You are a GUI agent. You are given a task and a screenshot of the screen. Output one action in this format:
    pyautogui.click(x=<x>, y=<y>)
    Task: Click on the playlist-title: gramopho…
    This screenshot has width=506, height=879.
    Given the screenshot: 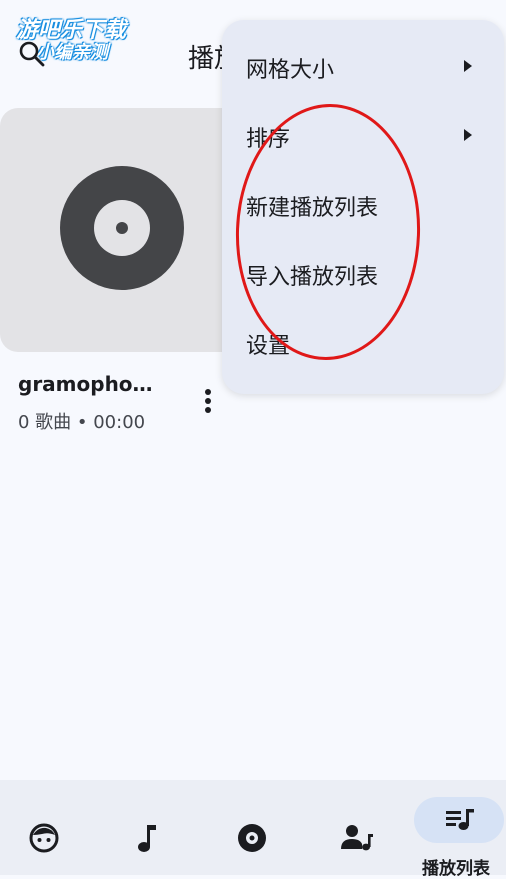 What is the action you would take?
    pyautogui.click(x=85, y=384)
    